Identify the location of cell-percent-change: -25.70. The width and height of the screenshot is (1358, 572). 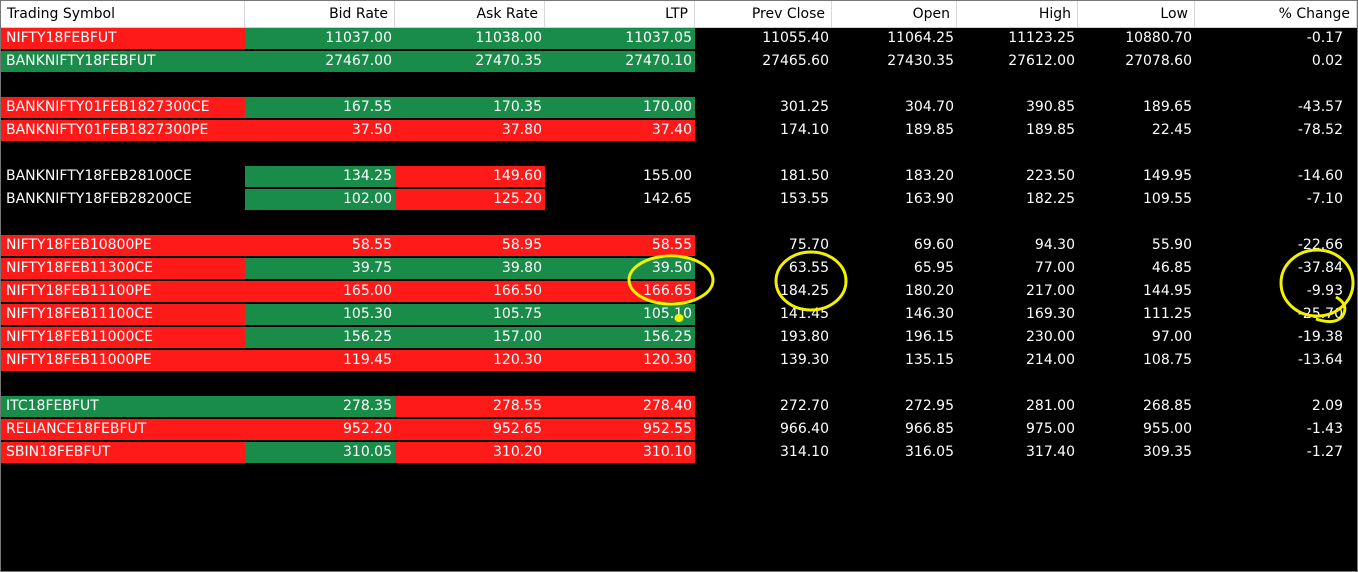
(1270, 314).